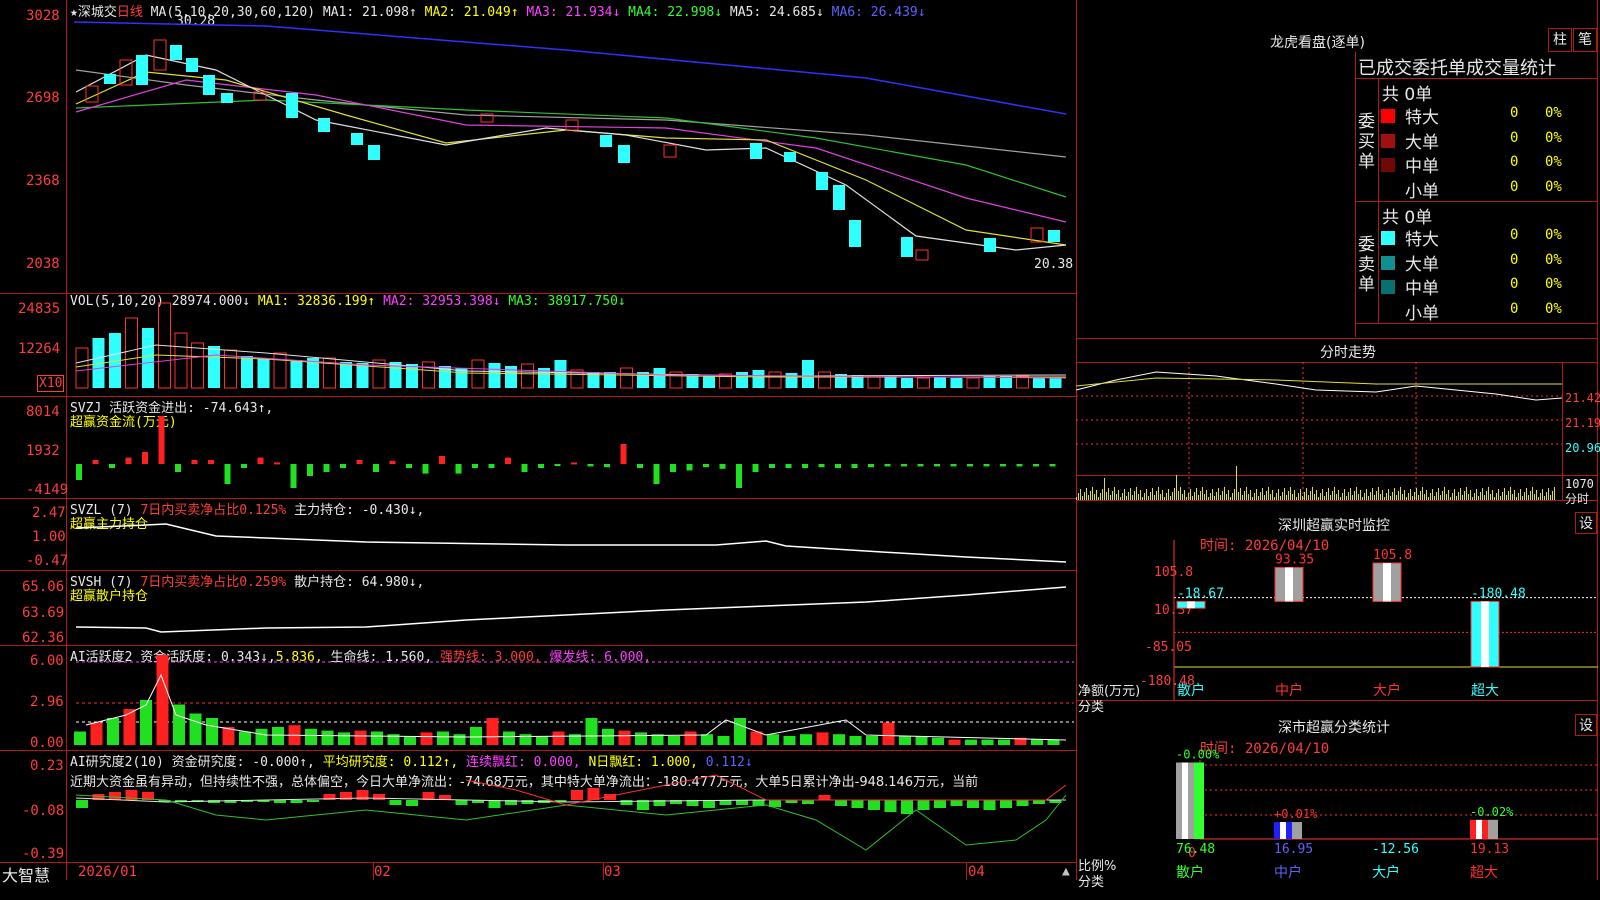 Image resolution: width=1600 pixels, height=900 pixels. What do you see at coordinates (1293, 849) in the screenshot?
I see `classify-bottom-value: 16.95` at bounding box center [1293, 849].